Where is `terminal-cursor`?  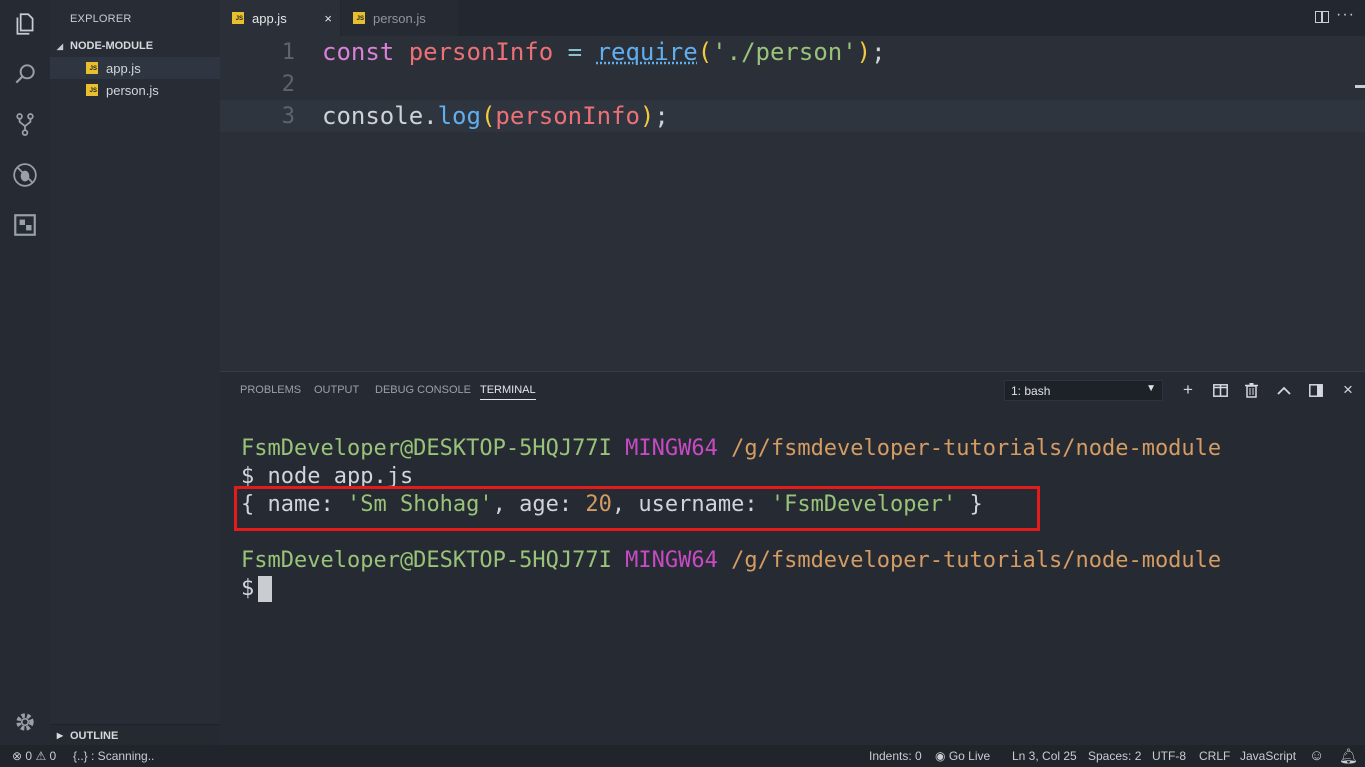 terminal-cursor is located at coordinates (265, 589).